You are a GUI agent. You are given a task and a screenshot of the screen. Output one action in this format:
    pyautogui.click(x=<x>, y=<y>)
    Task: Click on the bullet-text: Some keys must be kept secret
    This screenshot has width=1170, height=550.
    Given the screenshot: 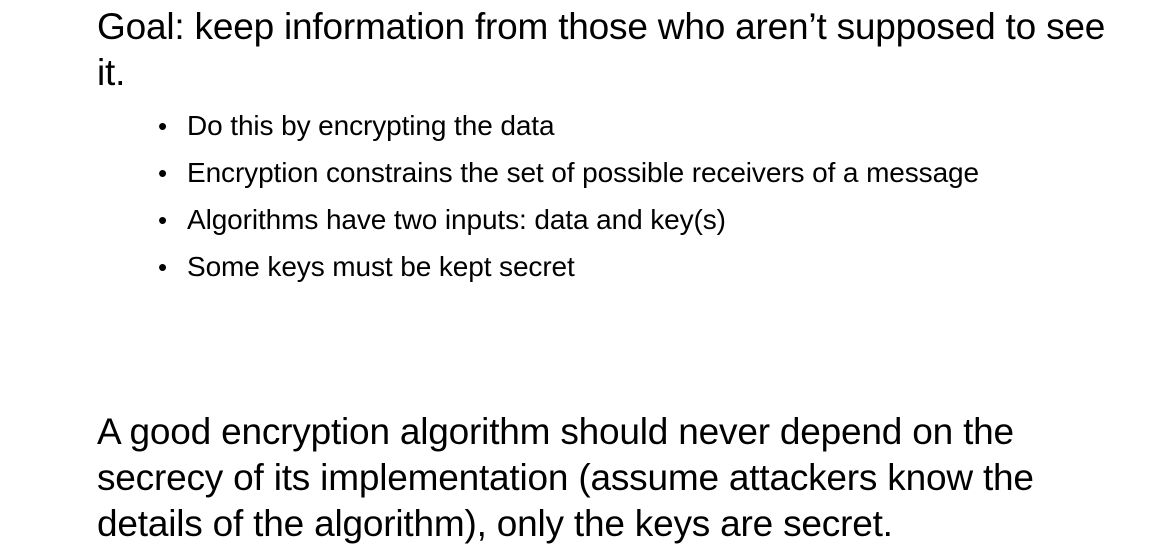 What is the action you would take?
    pyautogui.click(x=381, y=266)
    